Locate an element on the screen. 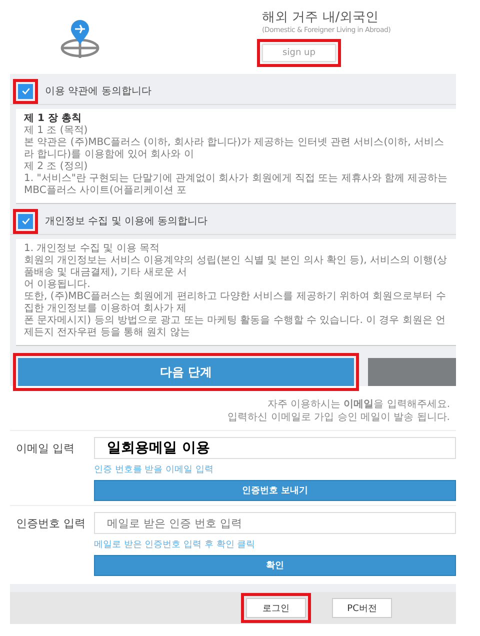  terms-text: 또한, (주)MBC플러스는 회원에게 편리하고 다양한 서비스를 제공하기 위하여 회원으로부터 수집한 개인정보를 이용하여 회사가 제 is located at coordinates (235, 303).